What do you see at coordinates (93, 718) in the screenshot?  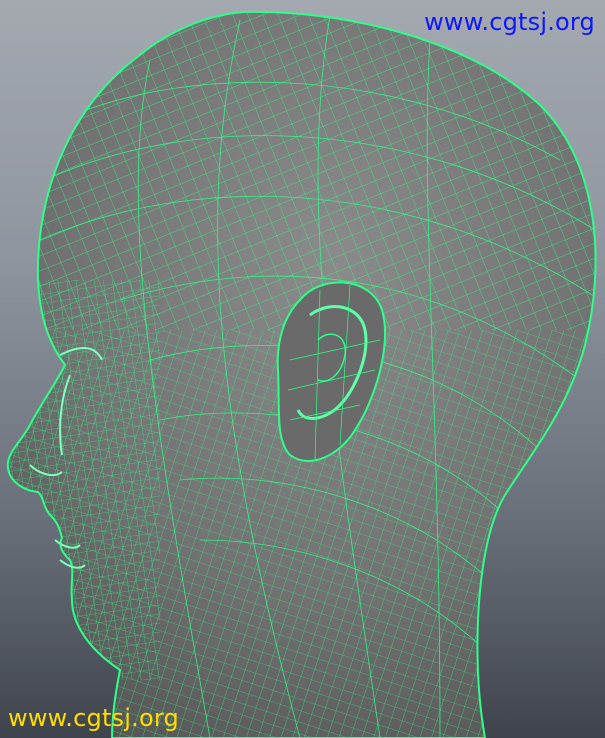 I see `watermark-bottom: www.cgtsj.org` at bounding box center [93, 718].